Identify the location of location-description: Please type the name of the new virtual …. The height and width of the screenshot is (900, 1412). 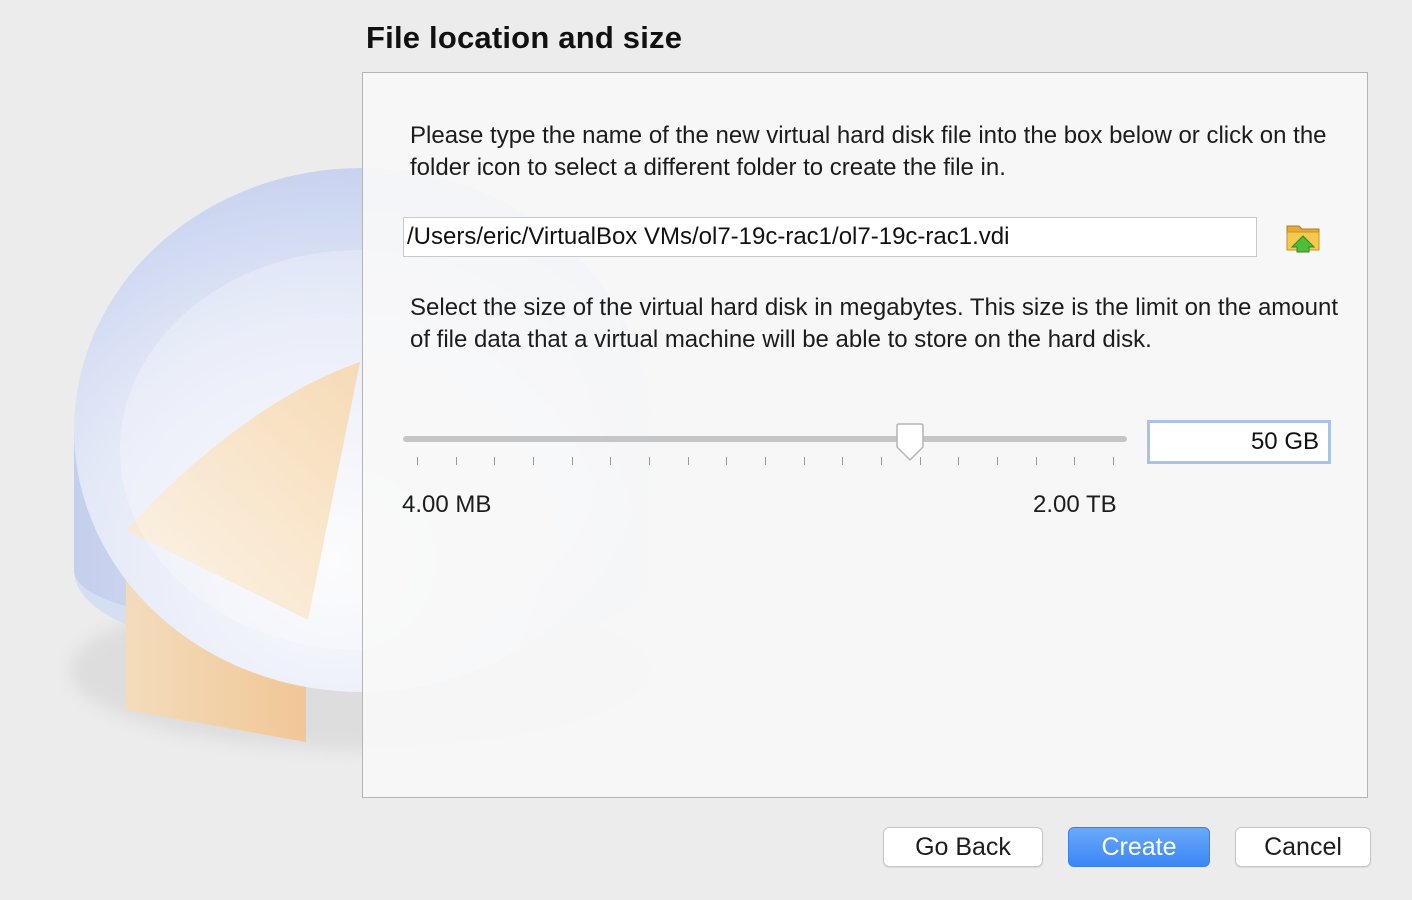
(868, 151).